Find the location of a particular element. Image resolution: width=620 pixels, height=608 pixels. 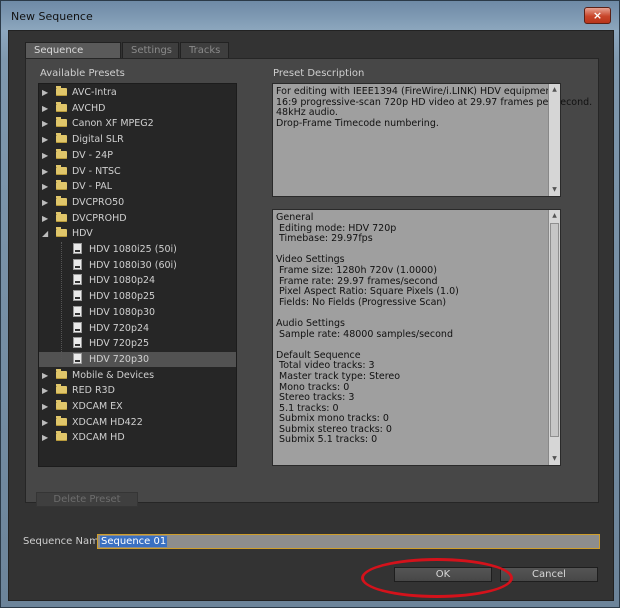

sequence-name-value: Sequence 01 is located at coordinates (134, 541).